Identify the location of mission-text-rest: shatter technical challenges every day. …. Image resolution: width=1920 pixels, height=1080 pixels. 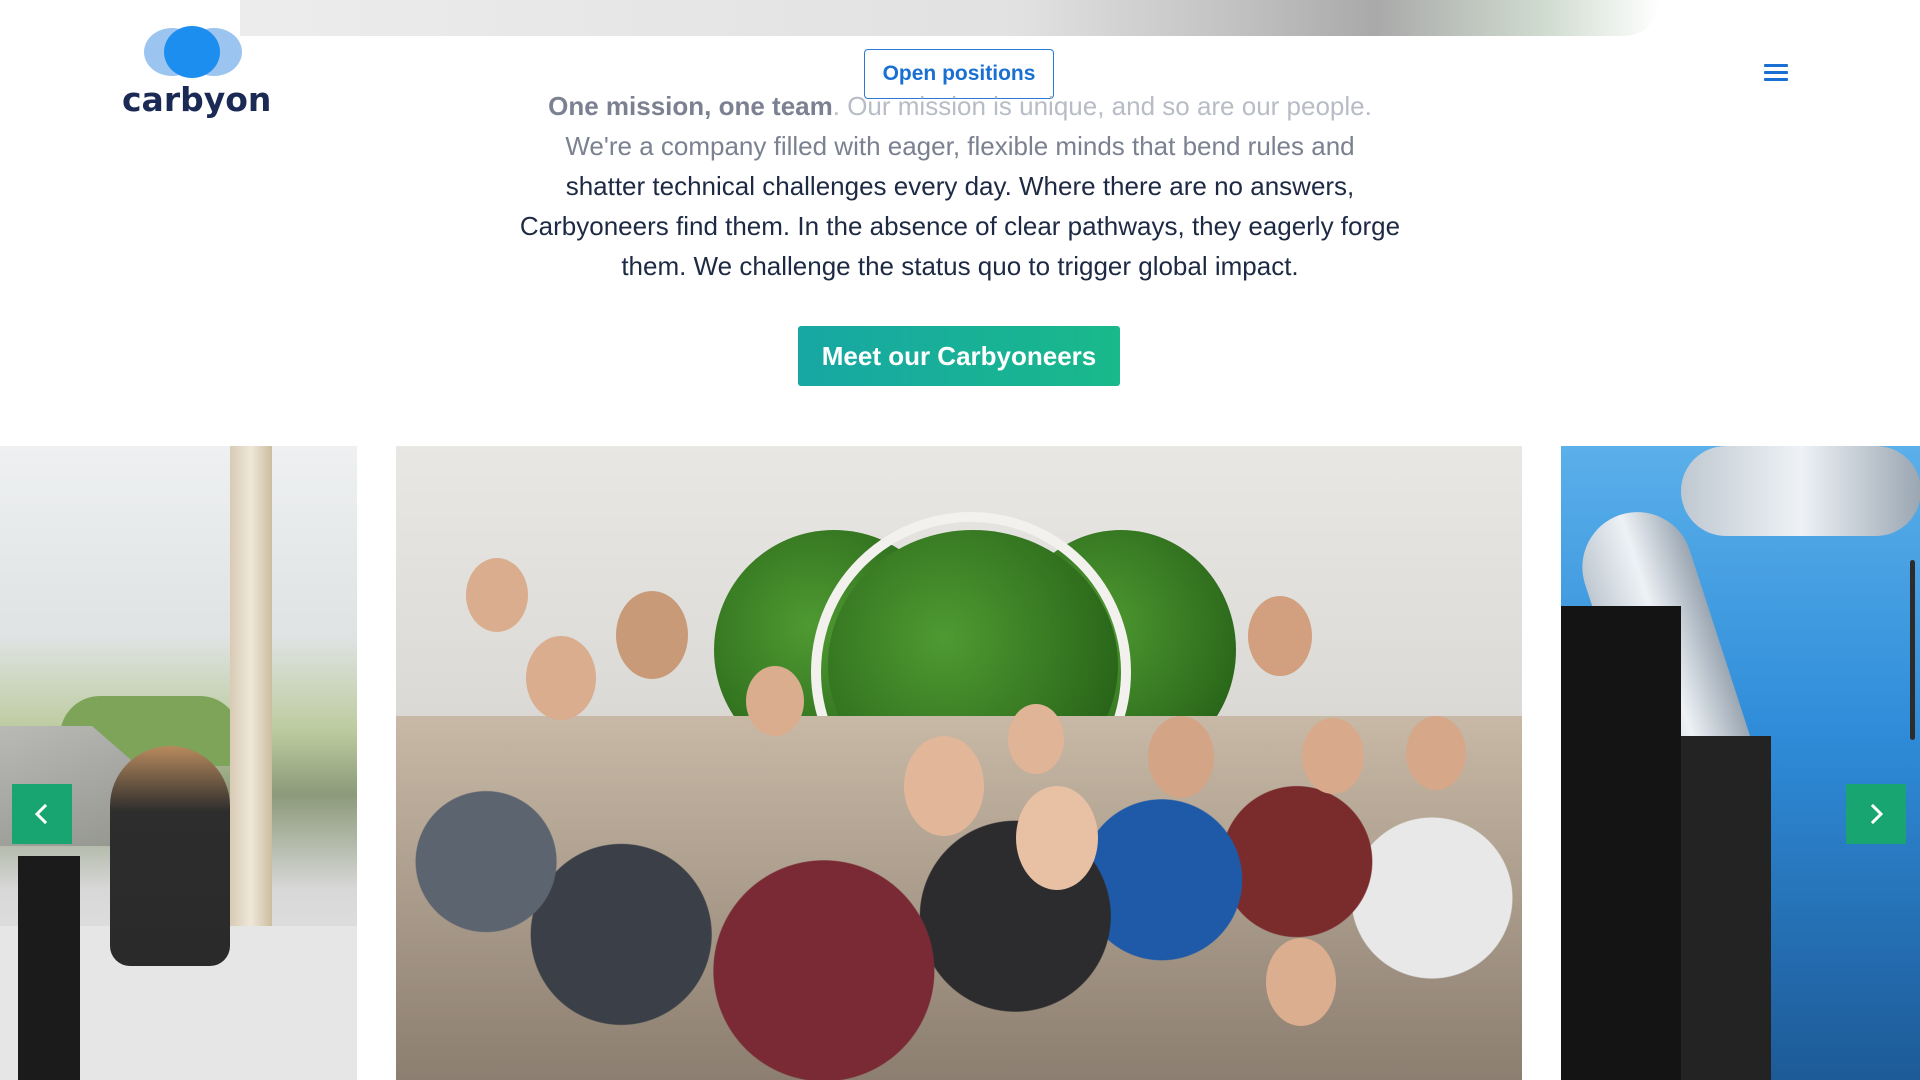
(960, 226).